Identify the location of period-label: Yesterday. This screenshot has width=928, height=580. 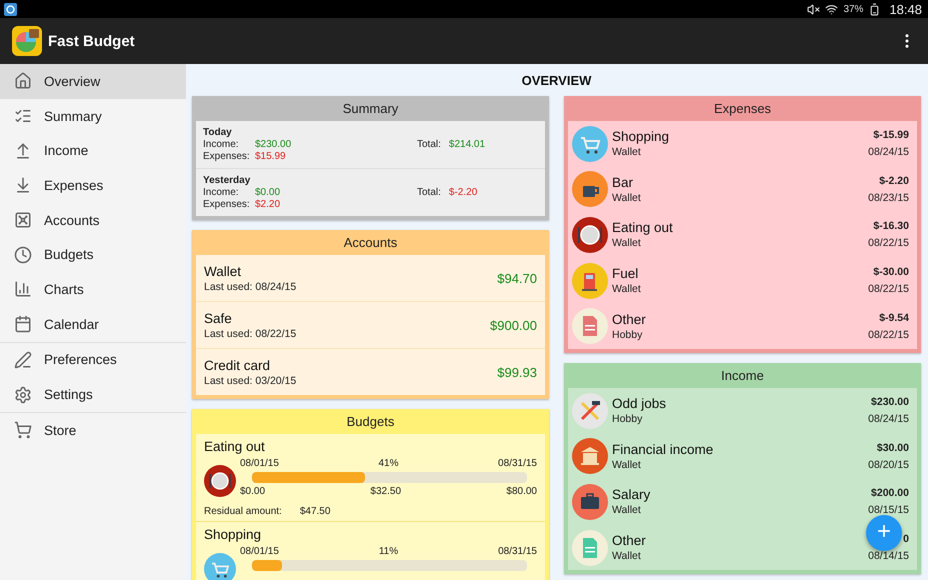
(227, 180).